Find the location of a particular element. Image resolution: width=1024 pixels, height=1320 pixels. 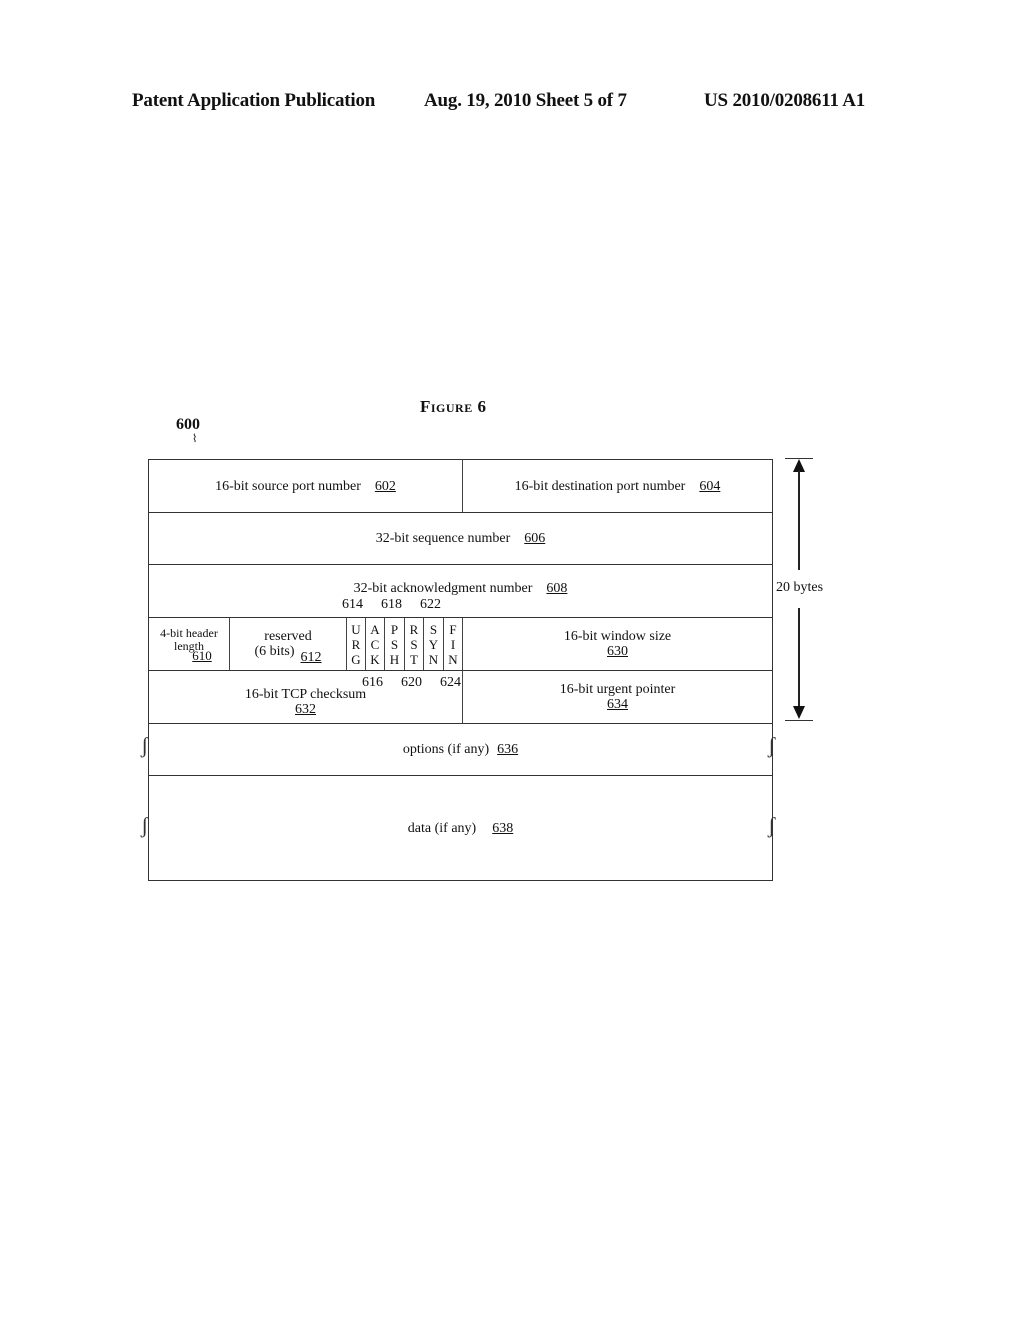

flag-char: T is located at coordinates (414, 659).